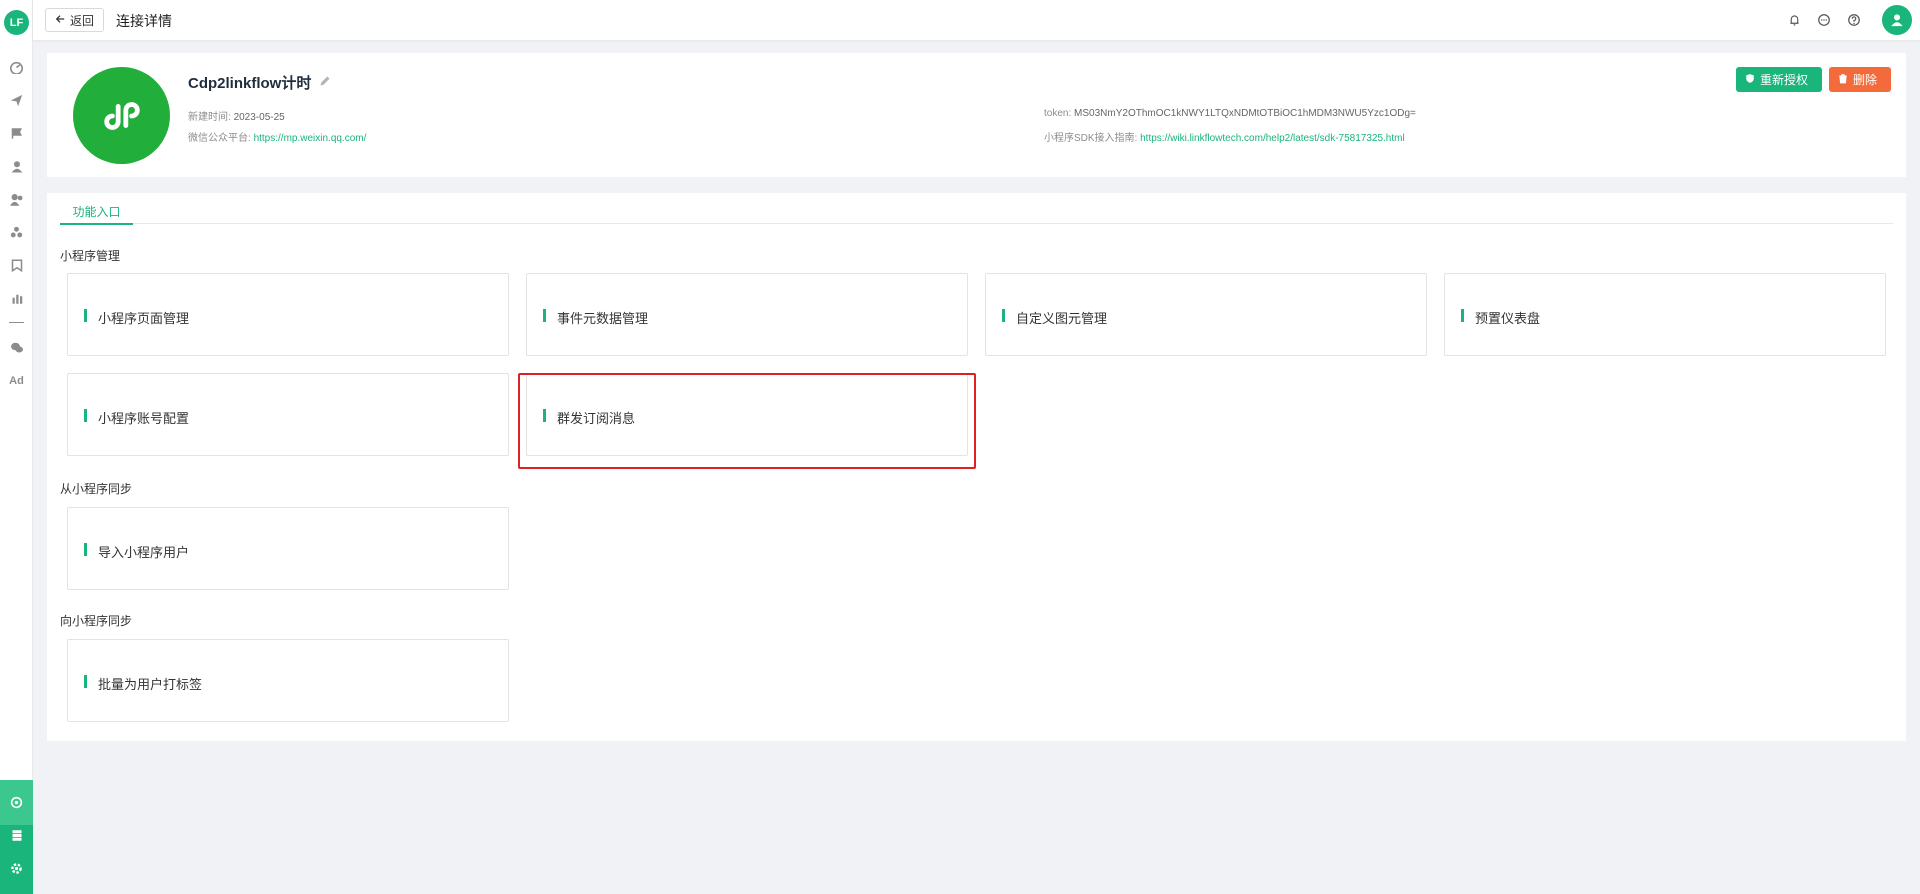 This screenshot has width=1920, height=894. What do you see at coordinates (603, 318) in the screenshot?
I see `entry-label: 事件元数据管理` at bounding box center [603, 318].